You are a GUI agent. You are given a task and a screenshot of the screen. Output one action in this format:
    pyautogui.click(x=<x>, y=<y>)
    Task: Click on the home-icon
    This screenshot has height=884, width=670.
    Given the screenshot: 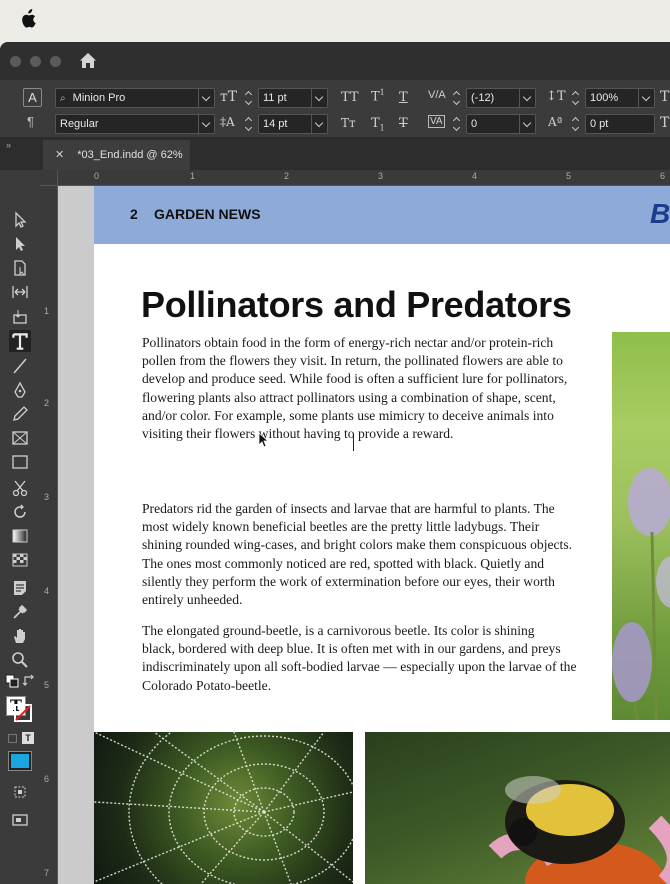 What is the action you would take?
    pyautogui.click(x=88, y=61)
    